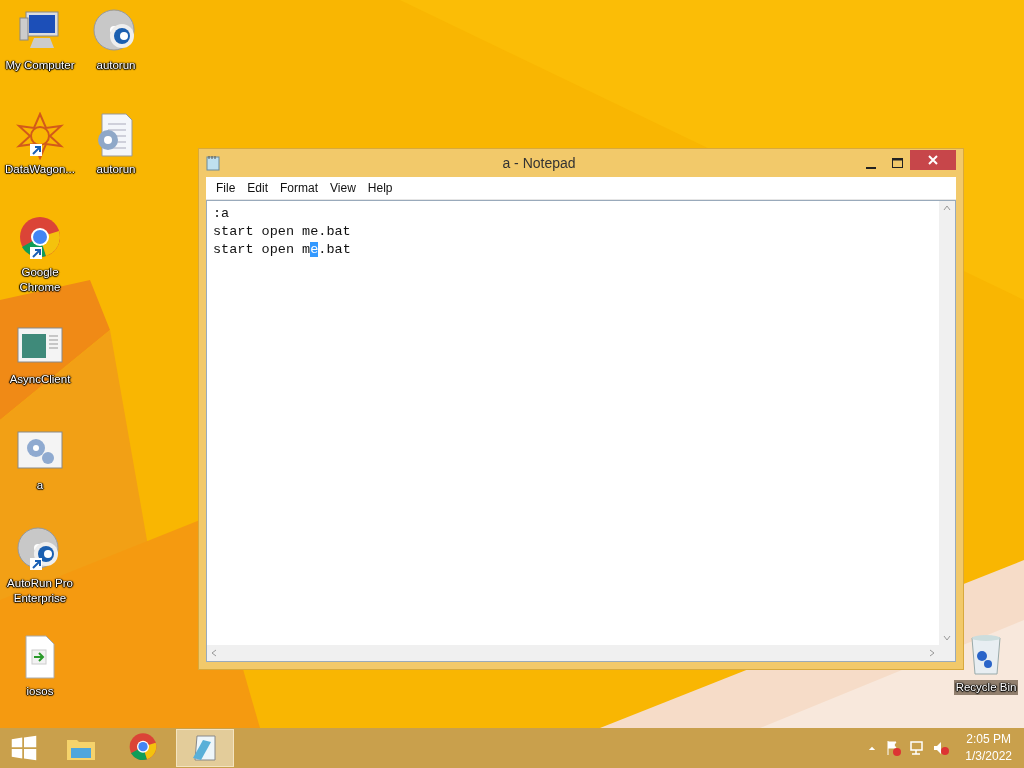 The image size is (1024, 768). What do you see at coordinates (988, 739) in the screenshot?
I see `time-text: 2:05 PM` at bounding box center [988, 739].